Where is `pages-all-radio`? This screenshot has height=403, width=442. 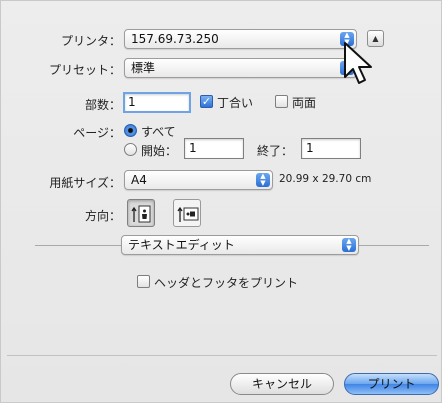 pages-all-radio is located at coordinates (130, 130).